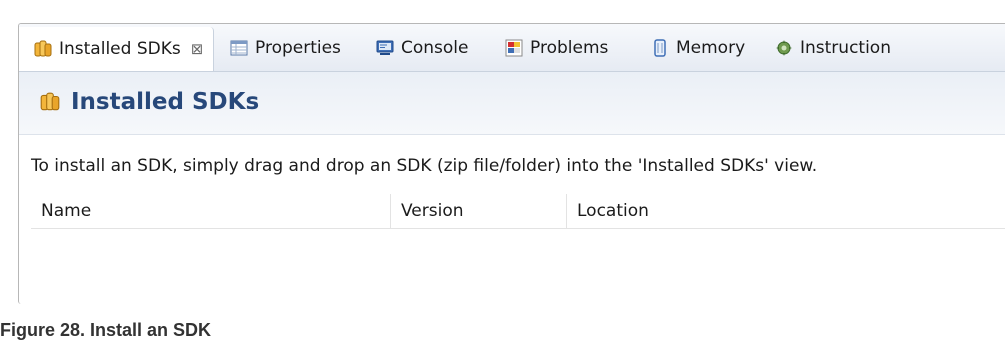 The height and width of the screenshot is (347, 1005). I want to click on column-header-location: Location, so click(786, 211).